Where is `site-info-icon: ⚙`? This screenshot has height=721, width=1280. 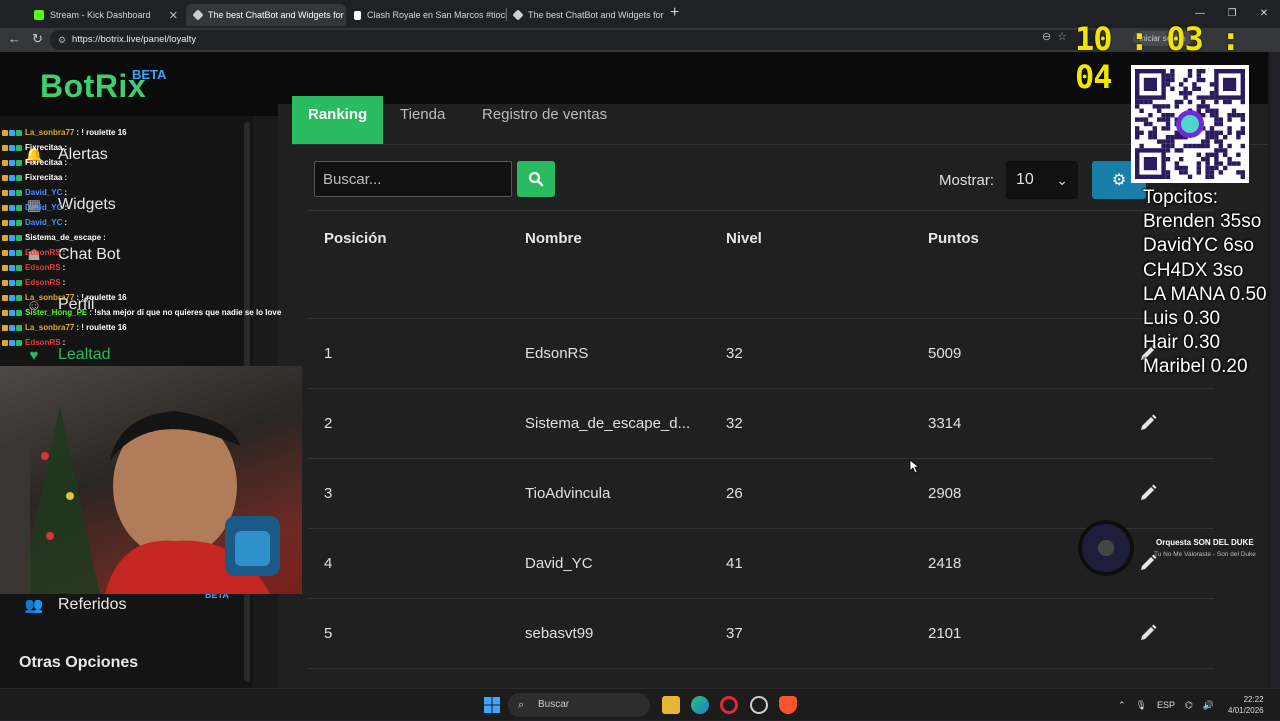 site-info-icon: ⚙ is located at coordinates (62, 40).